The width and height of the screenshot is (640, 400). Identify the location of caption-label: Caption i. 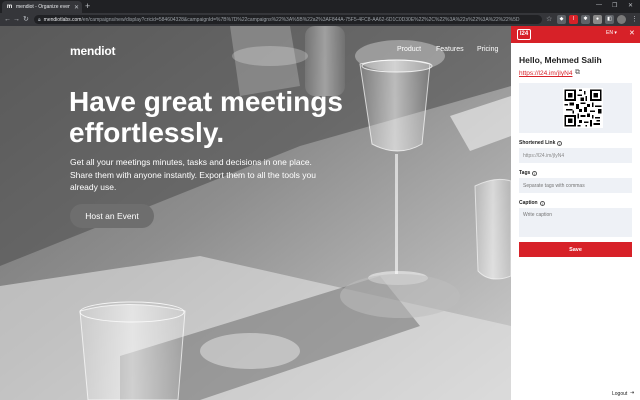
(532, 203).